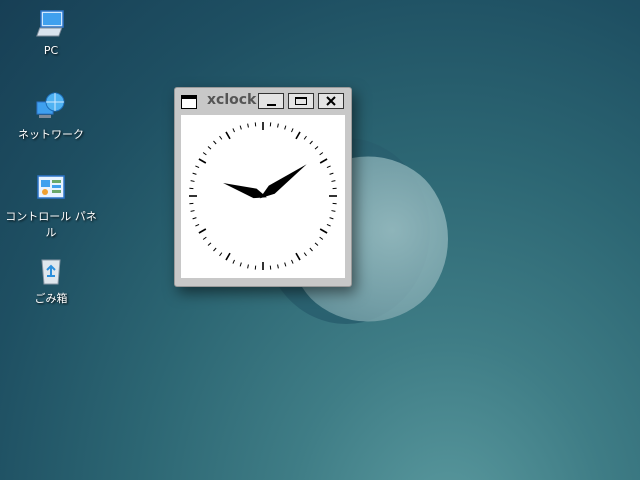 The image size is (640, 480). What do you see at coordinates (51, 187) in the screenshot?
I see `control-panel-icon` at bounding box center [51, 187].